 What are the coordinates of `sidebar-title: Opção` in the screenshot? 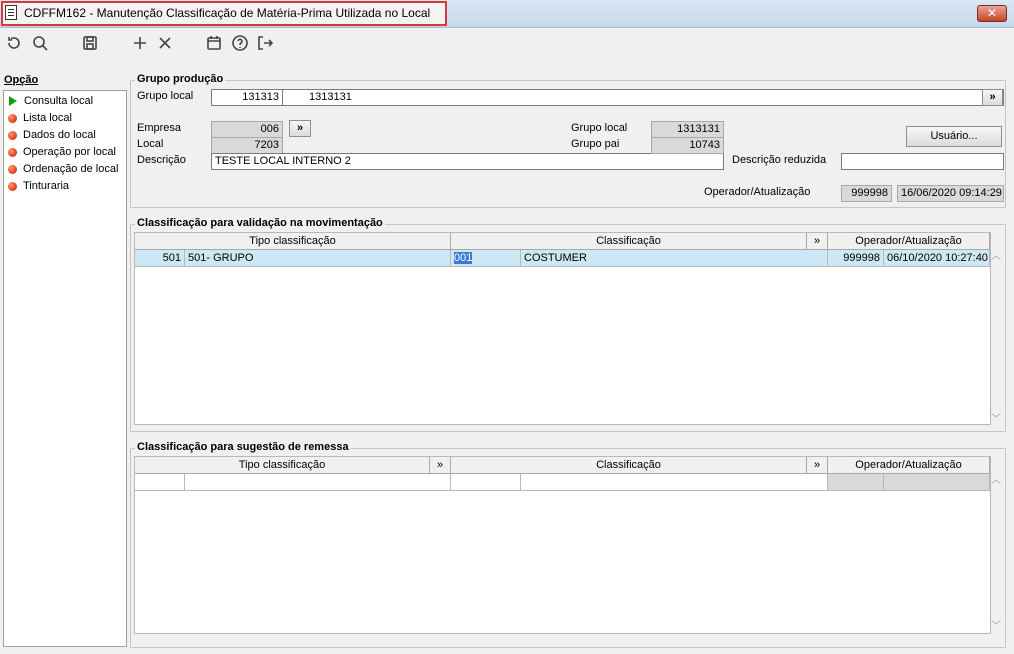 It's located at (21, 80).